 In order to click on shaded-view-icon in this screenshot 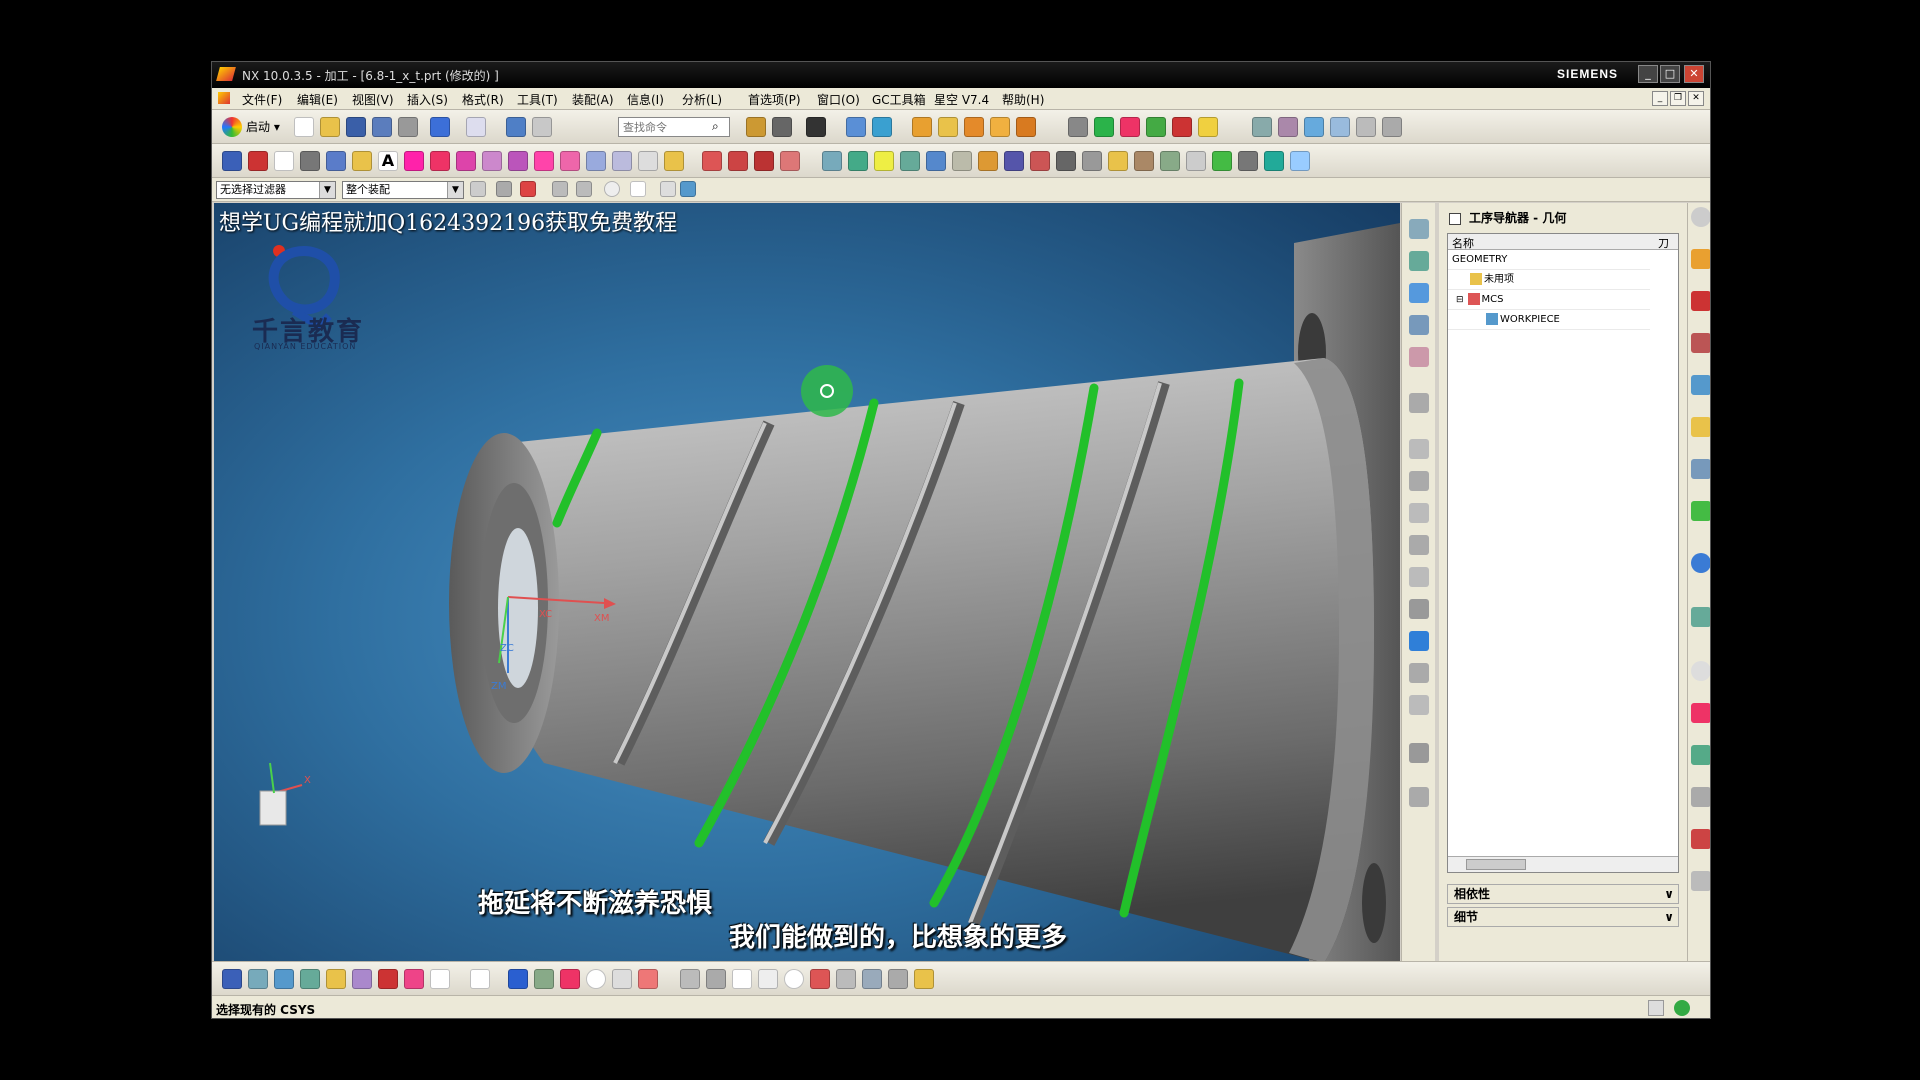, I will do `click(782, 127)`.